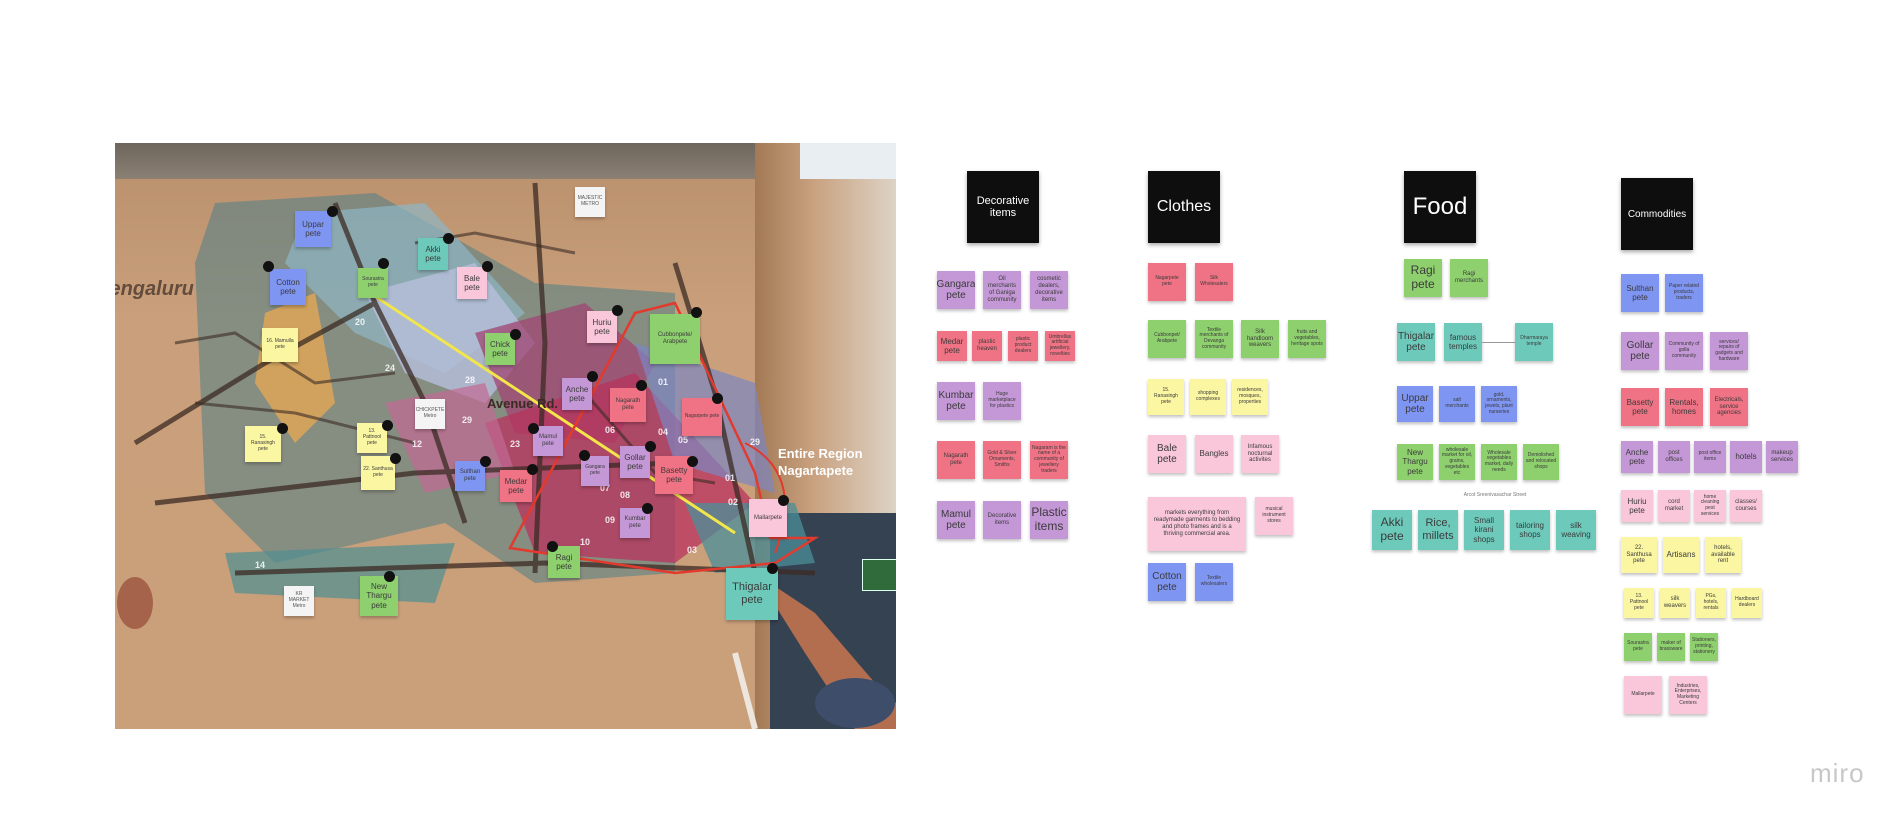 Image resolution: width=1904 pixels, height=820 pixels. Describe the element at coordinates (516, 486) in the screenshot. I see `map-note-medar: Medar pete` at that location.